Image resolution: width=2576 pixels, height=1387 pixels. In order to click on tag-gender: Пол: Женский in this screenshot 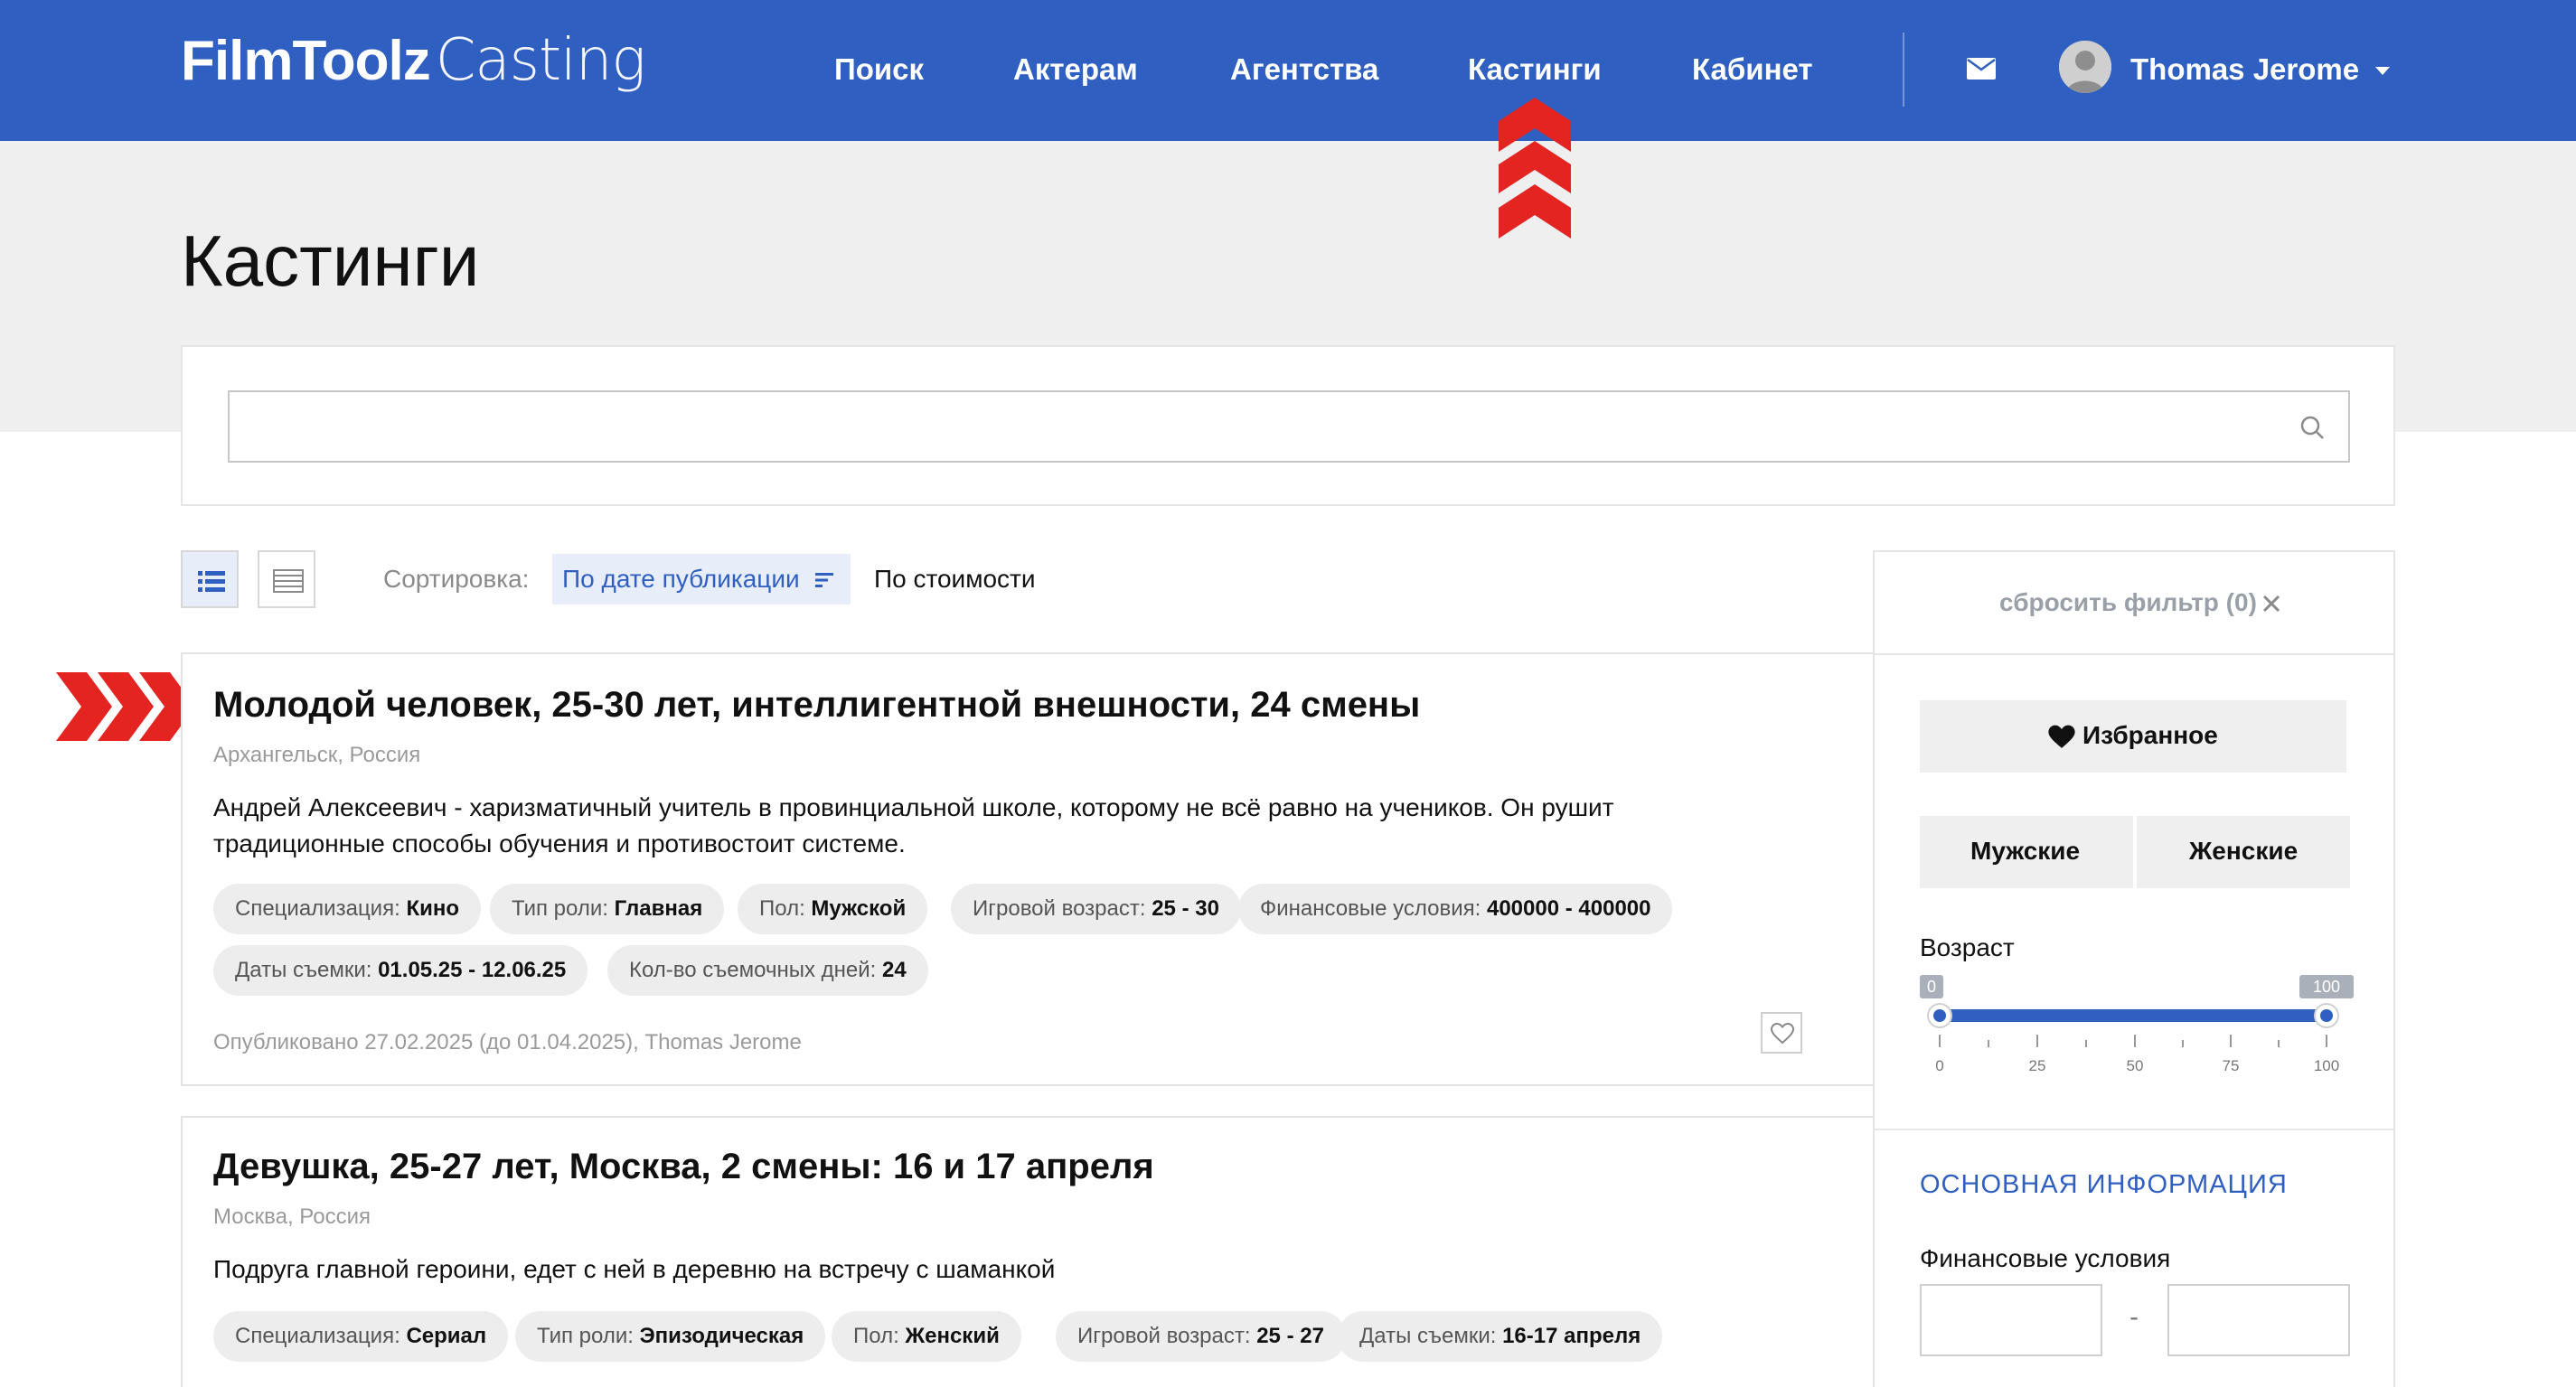, I will do `click(926, 1336)`.